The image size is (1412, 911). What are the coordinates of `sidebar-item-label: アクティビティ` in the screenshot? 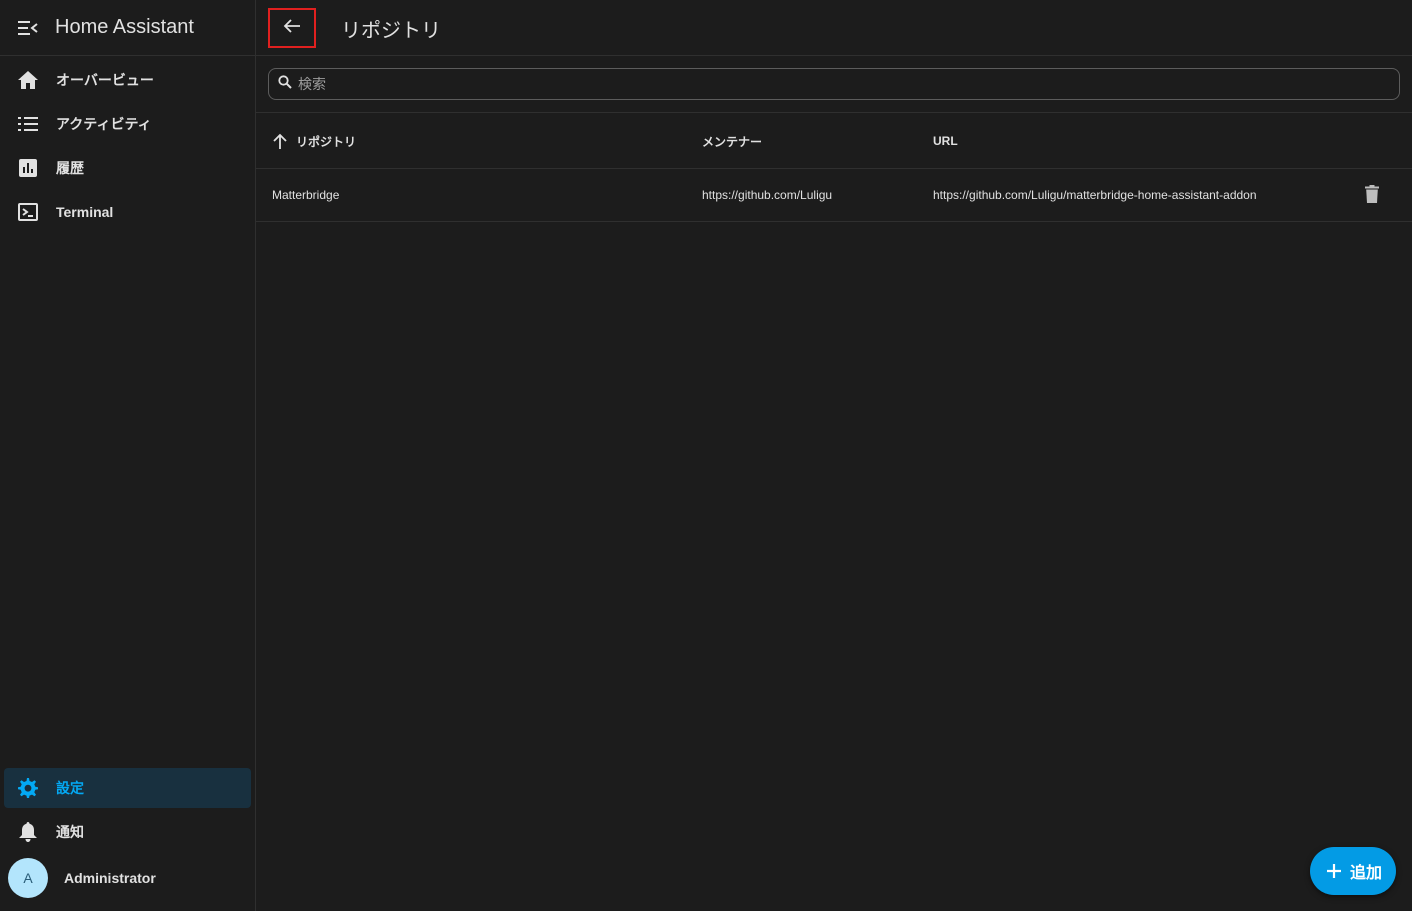 It's located at (104, 124).